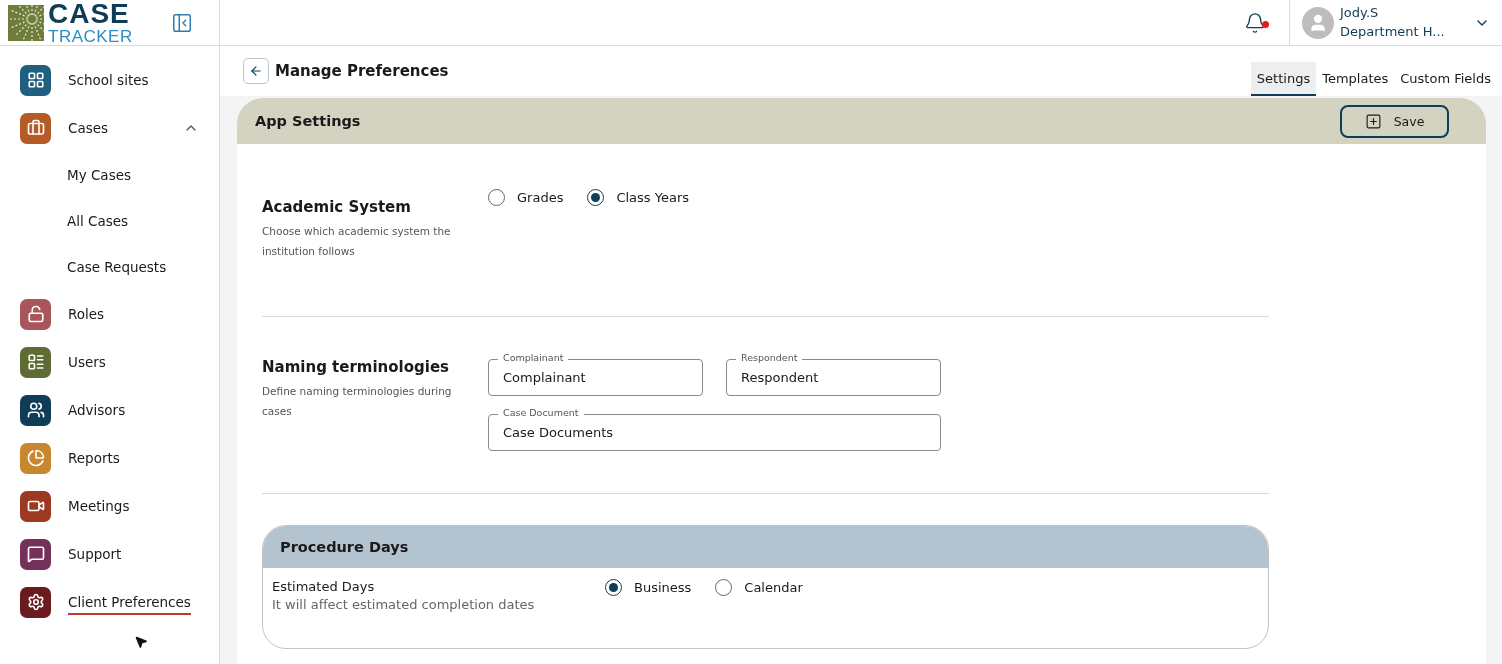 The height and width of the screenshot is (664, 1502). I want to click on tab: Templates, so click(1355, 79).